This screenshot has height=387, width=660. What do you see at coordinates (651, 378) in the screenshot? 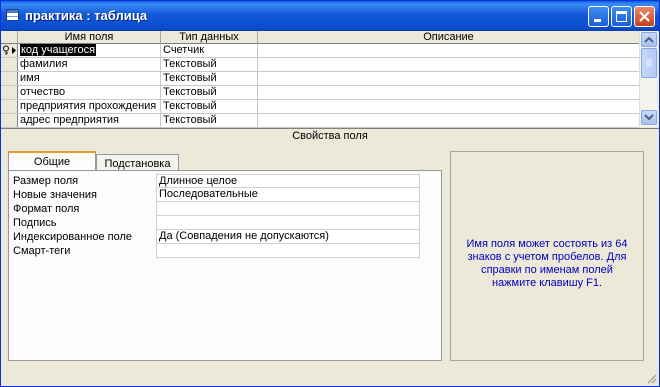
I see `resize-grip-icon` at bounding box center [651, 378].